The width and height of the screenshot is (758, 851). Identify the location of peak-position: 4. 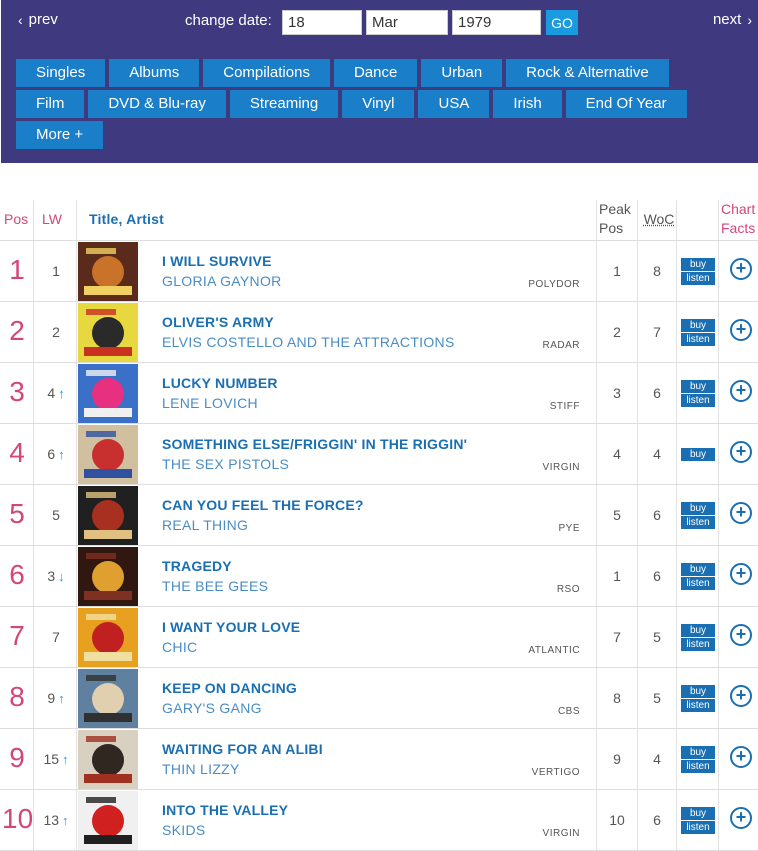
(617, 454).